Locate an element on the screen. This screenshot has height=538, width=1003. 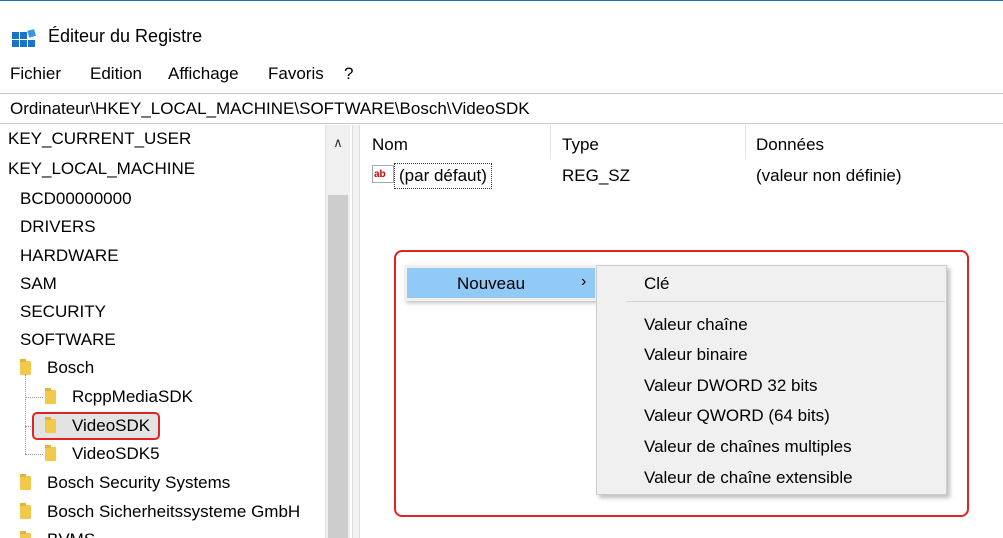
pane-splitter is located at coordinates (356, 331).